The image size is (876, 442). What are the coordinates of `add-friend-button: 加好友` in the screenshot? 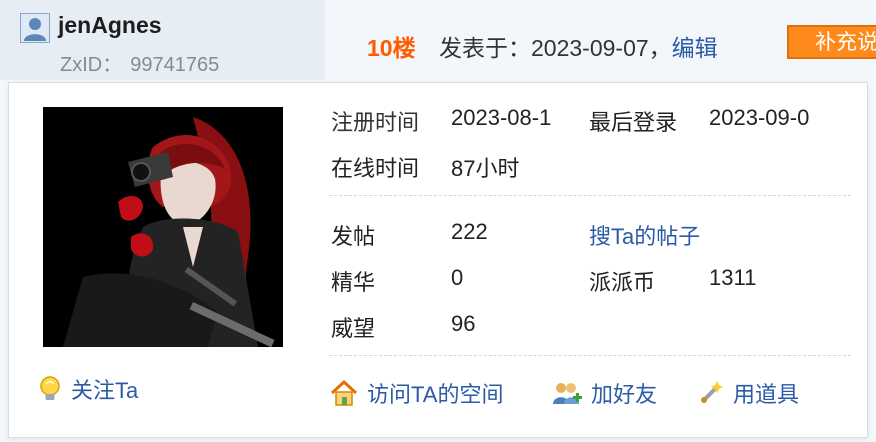 It's located at (604, 393).